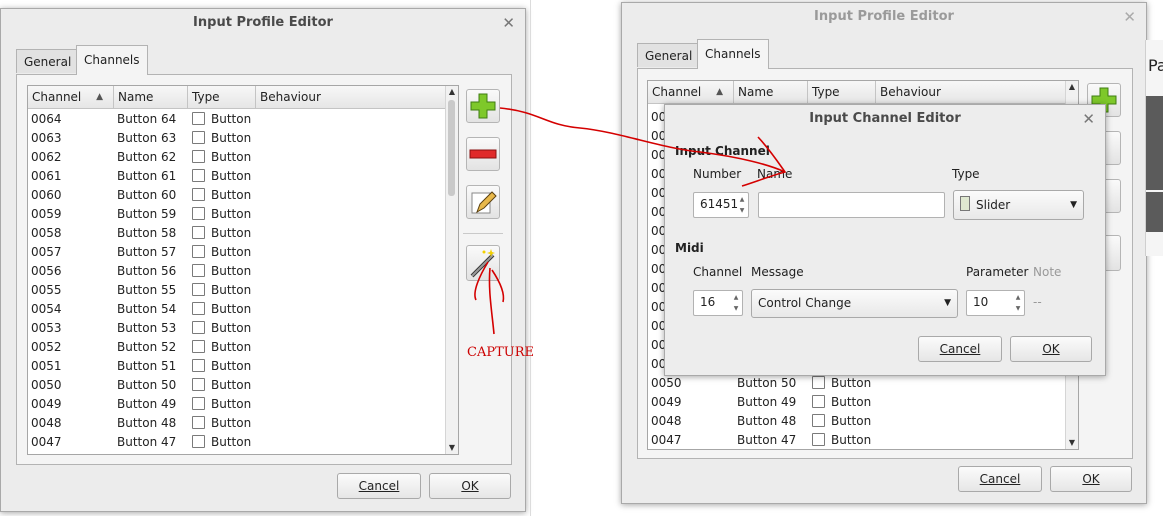  Describe the element at coordinates (237, 138) in the screenshot. I see `table-row: 0063 Button 63 Button` at that location.